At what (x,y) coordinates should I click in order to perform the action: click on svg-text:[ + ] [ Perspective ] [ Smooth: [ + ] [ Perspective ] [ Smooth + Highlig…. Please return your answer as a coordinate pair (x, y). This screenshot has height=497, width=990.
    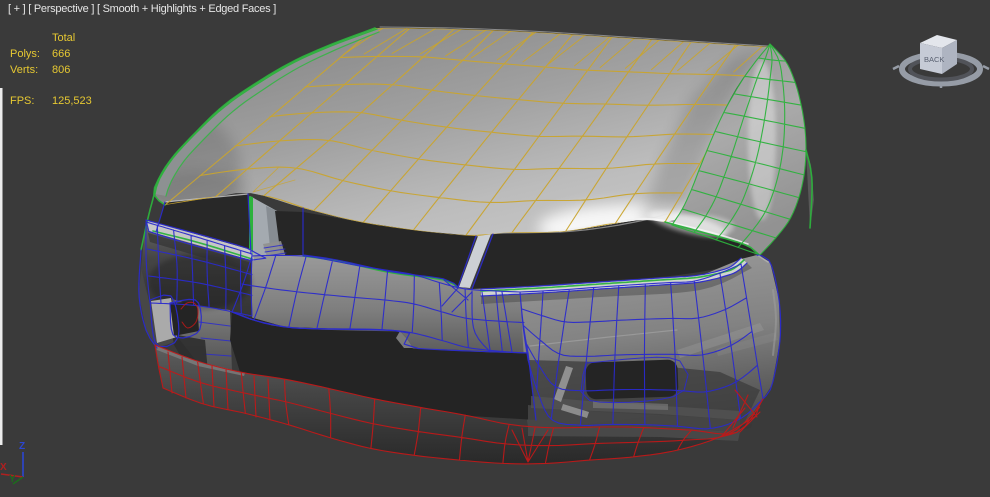
    Looking at the image, I should click on (142, 9).